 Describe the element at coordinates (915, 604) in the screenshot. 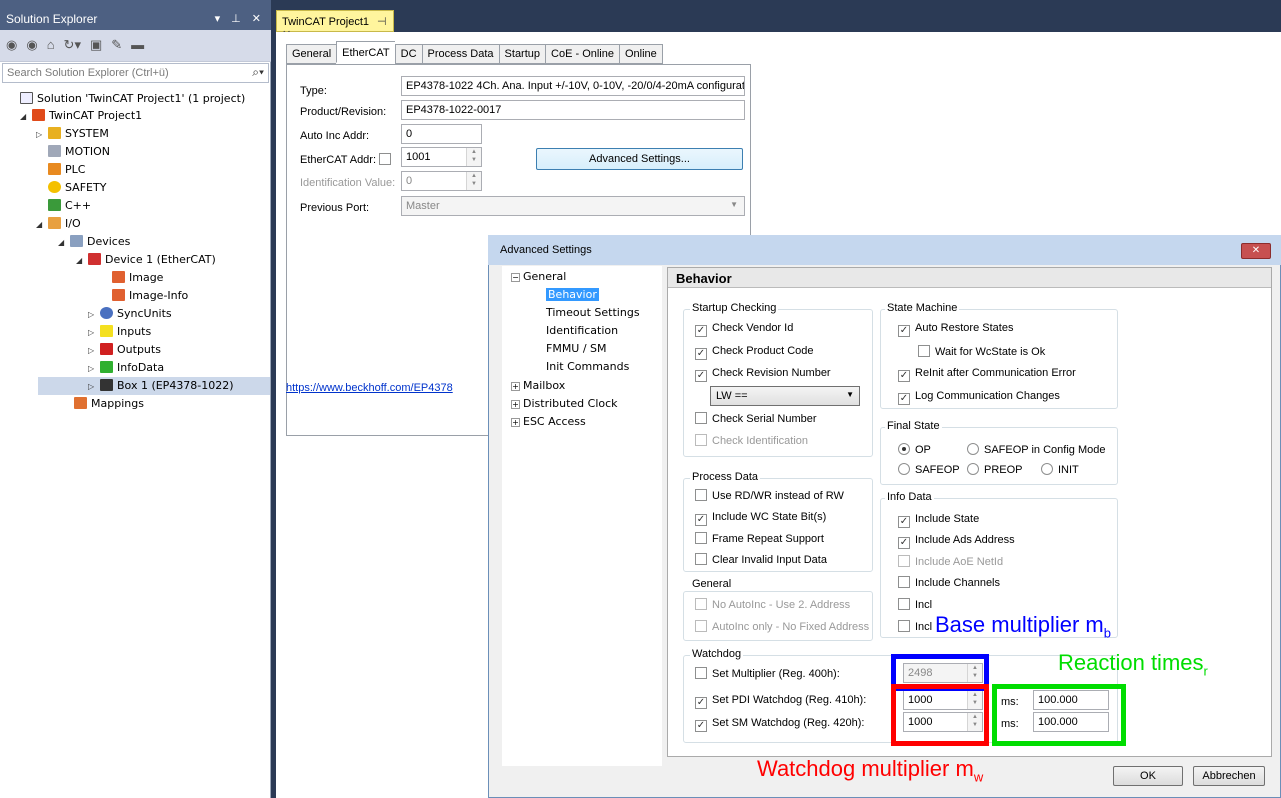

I see `check-incl5: Incl` at that location.